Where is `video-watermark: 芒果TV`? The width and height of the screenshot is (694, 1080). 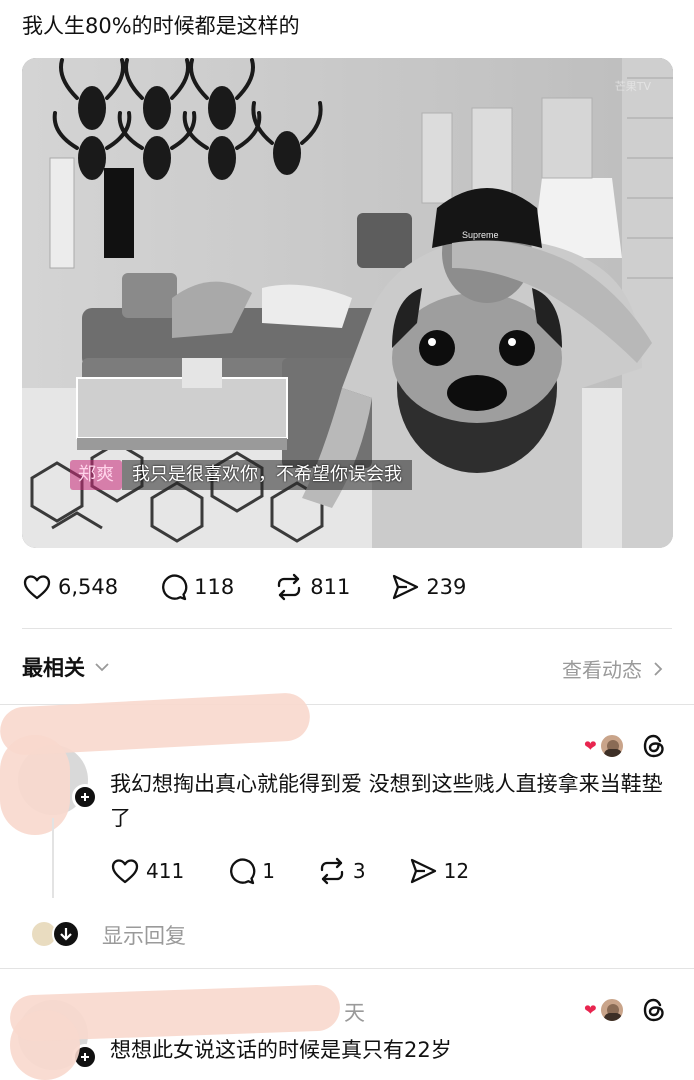 video-watermark: 芒果TV is located at coordinates (632, 86).